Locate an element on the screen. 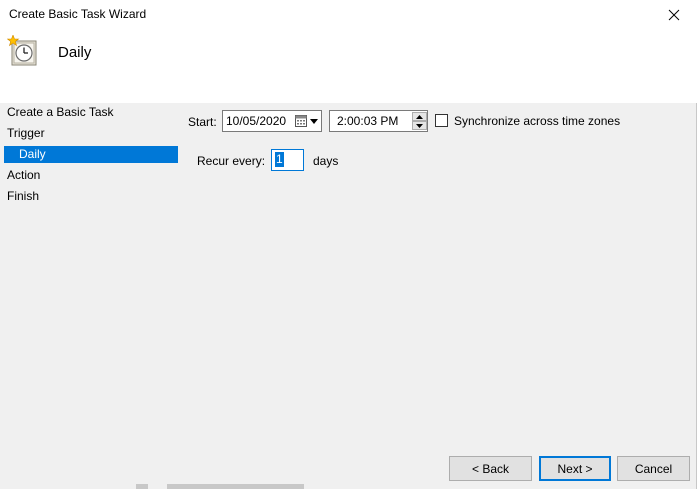 The height and width of the screenshot is (489, 697). step-trigger: Trigger is located at coordinates (26, 133).